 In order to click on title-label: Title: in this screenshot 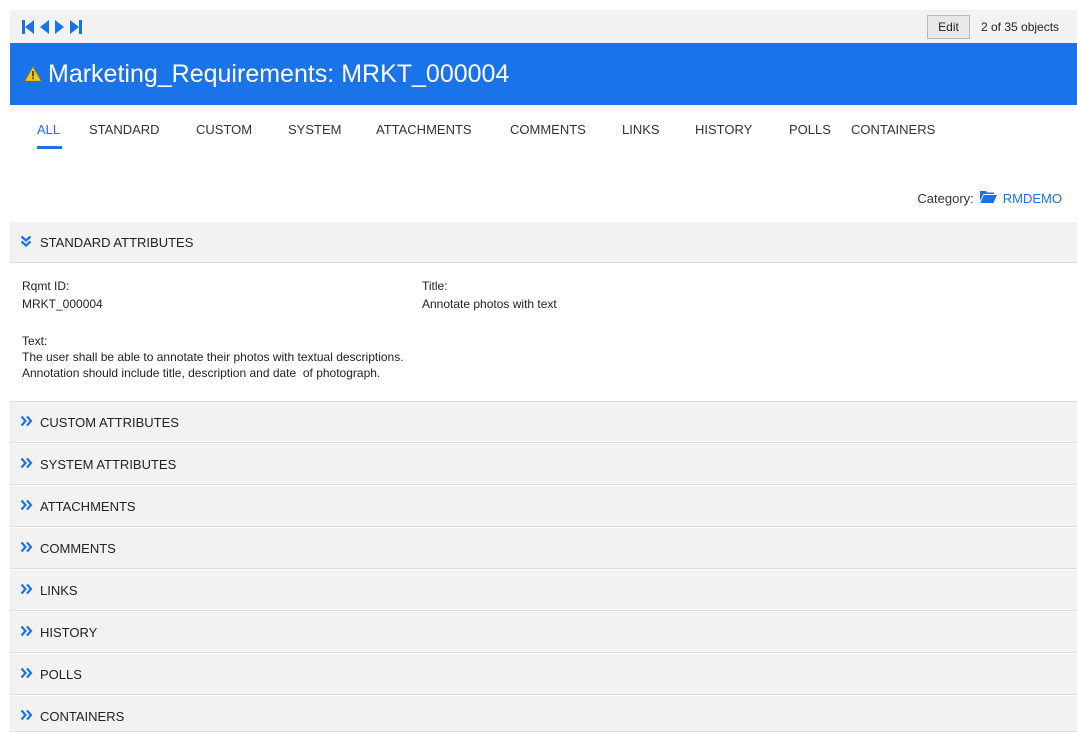, I will do `click(435, 286)`.